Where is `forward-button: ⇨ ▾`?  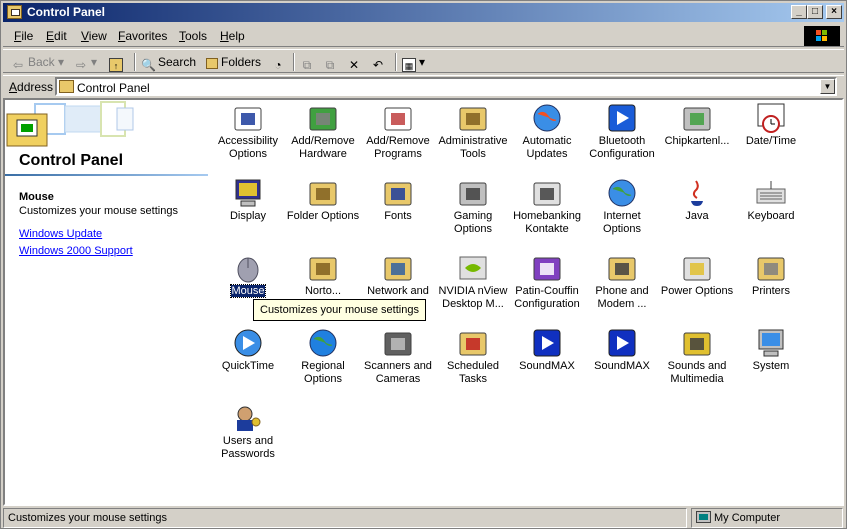 forward-button: ⇨ ▾ is located at coordinates (85, 62).